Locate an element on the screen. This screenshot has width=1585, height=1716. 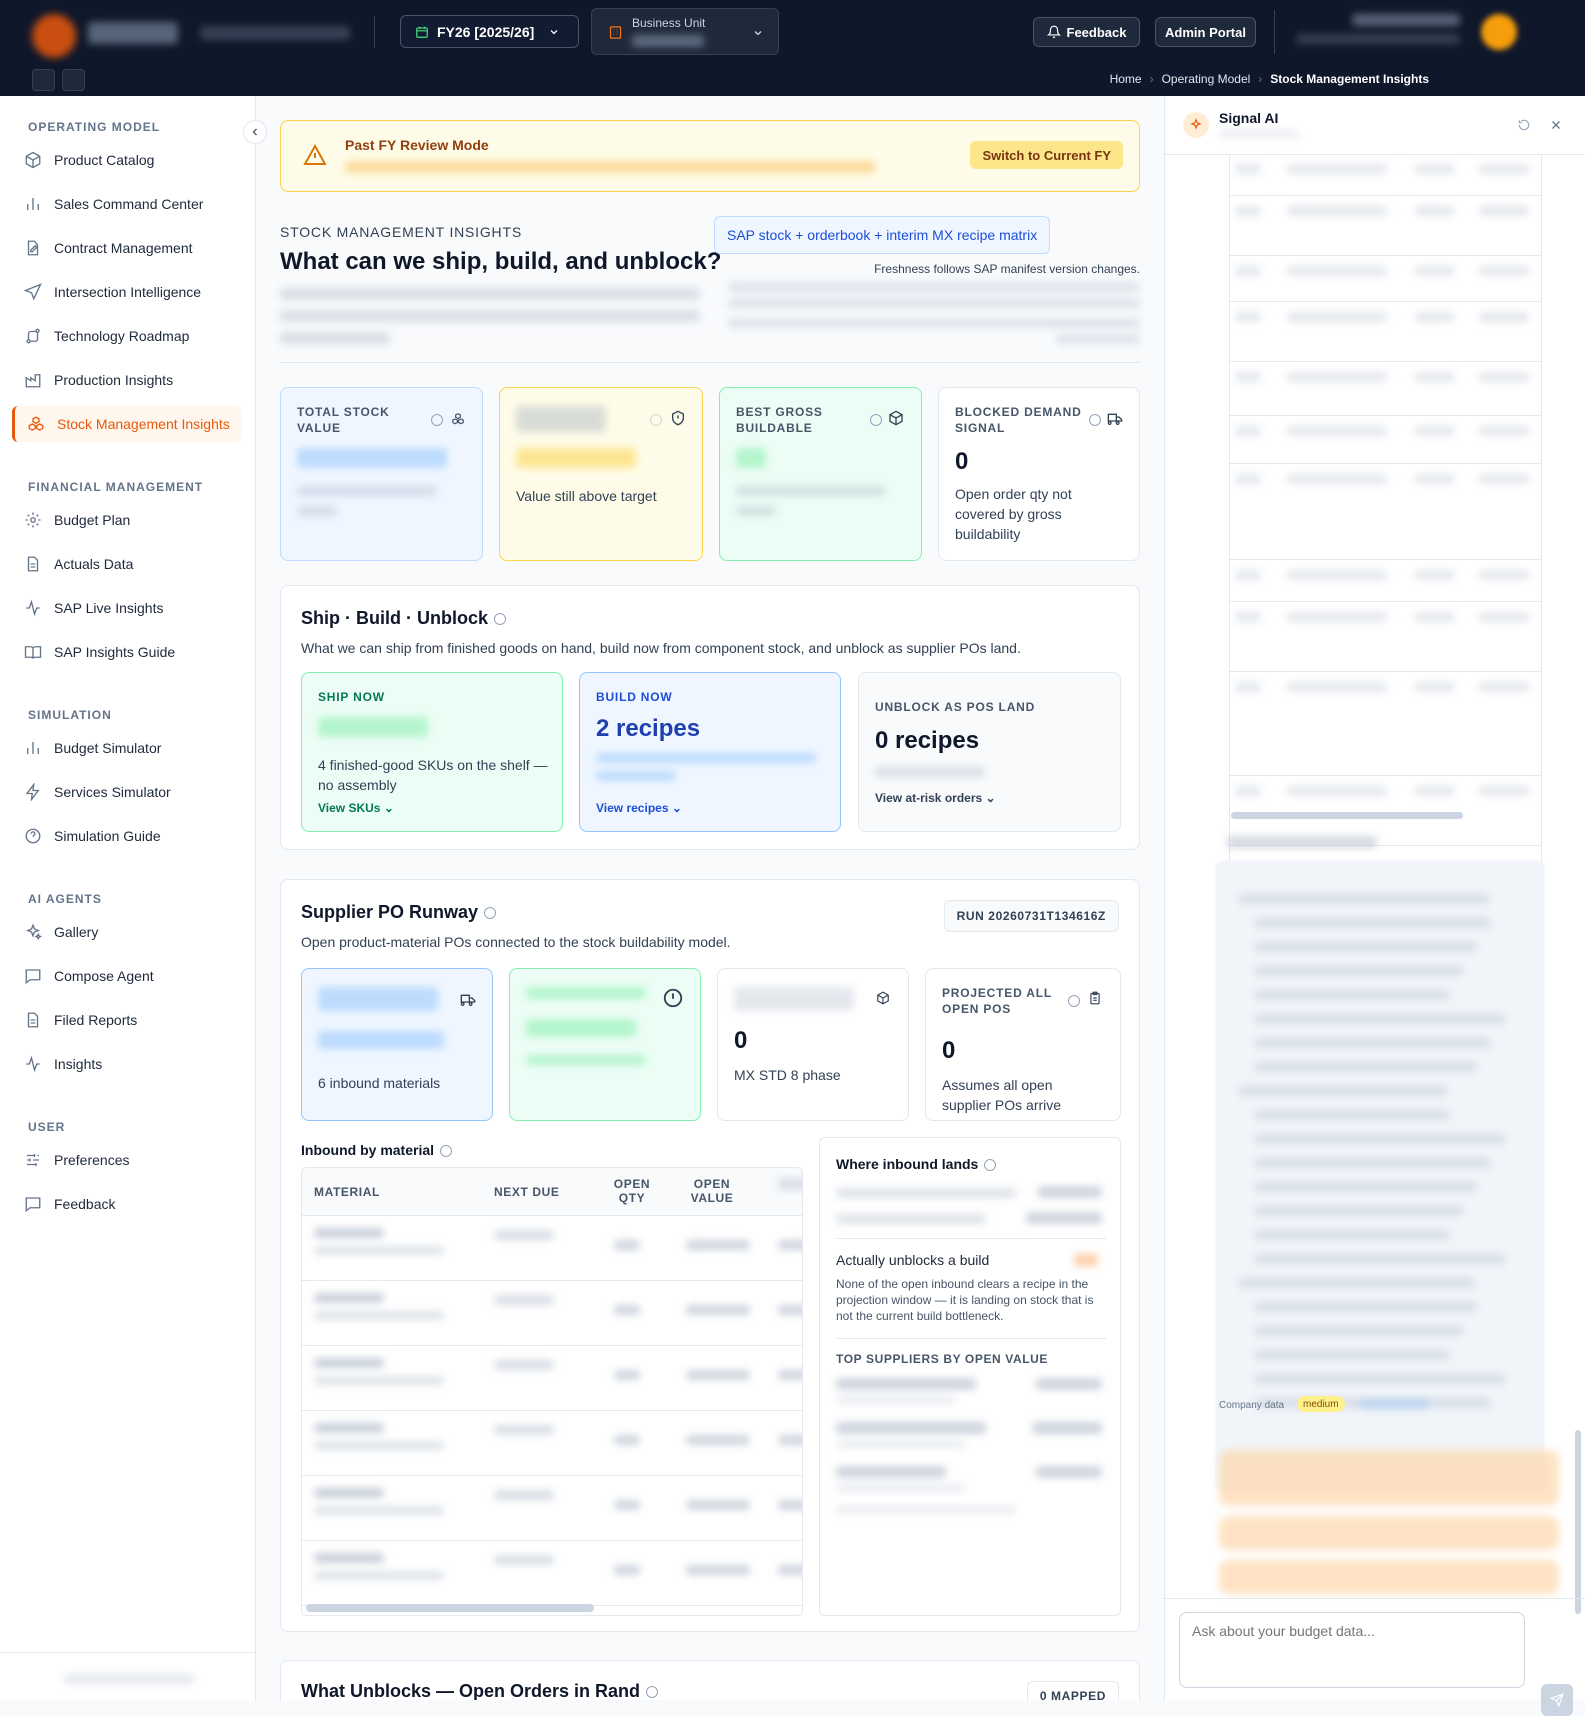
company-data-label: Company data is located at coordinates (1252, 1405).